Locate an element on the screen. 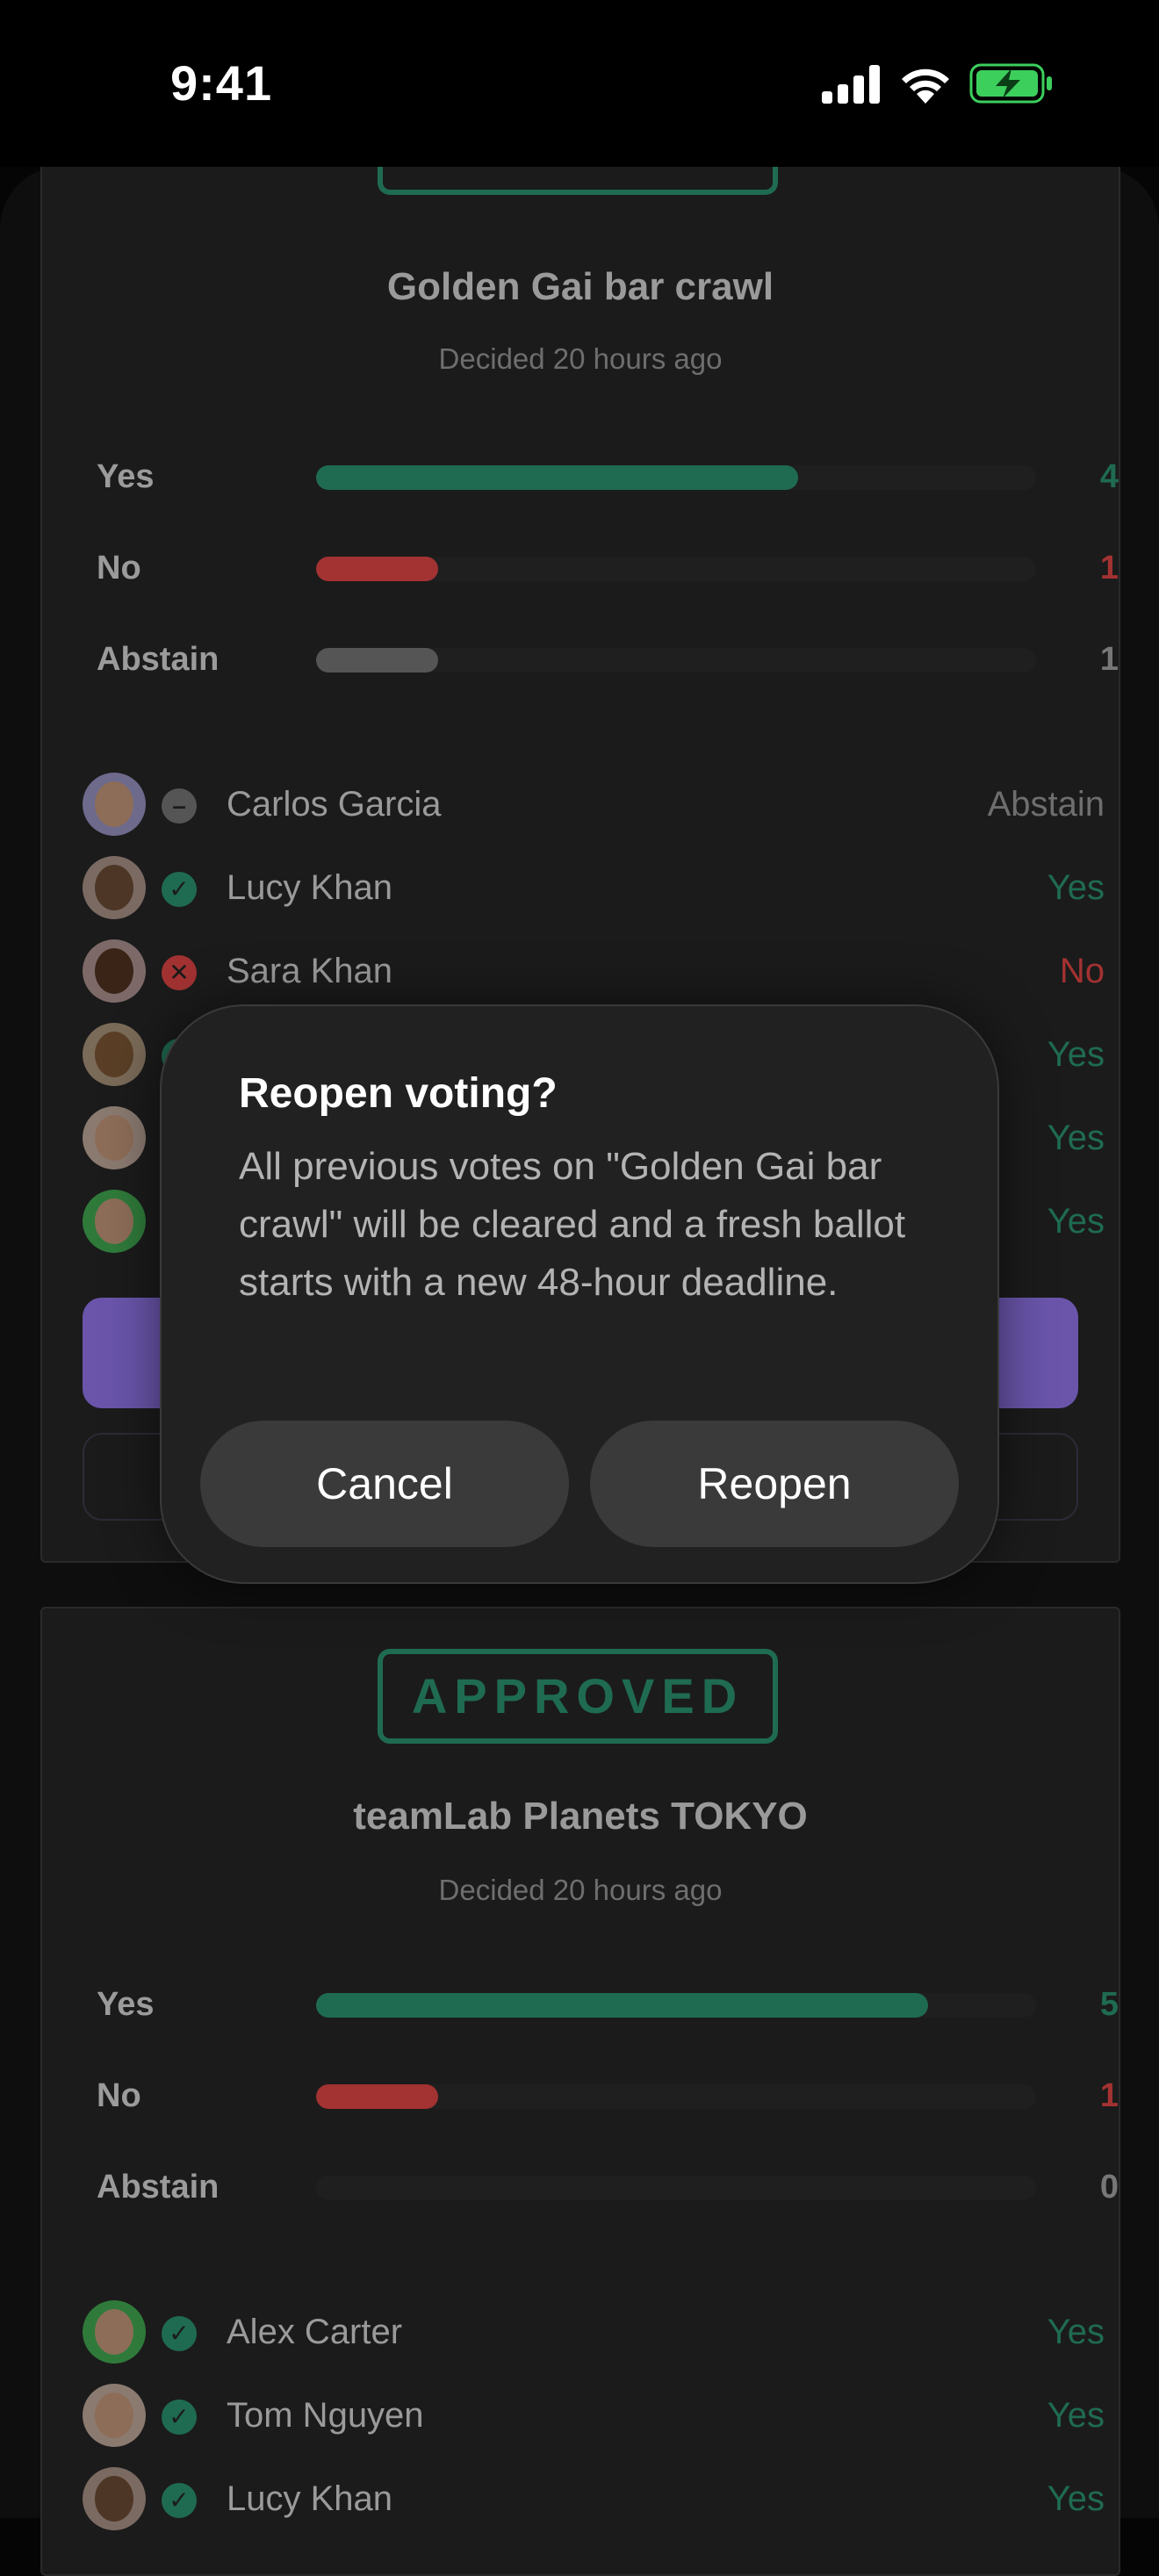  voter-vote: Abstain is located at coordinates (1046, 804).